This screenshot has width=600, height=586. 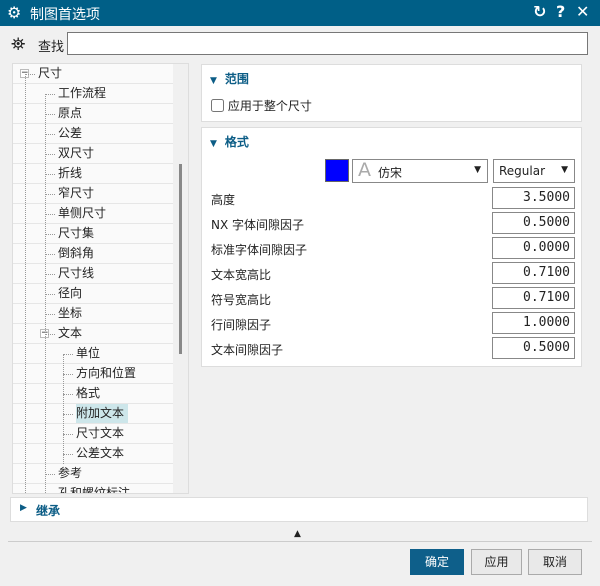 What do you see at coordinates (70, 313) in the screenshot?
I see `tree-item-label: 坐标` at bounding box center [70, 313].